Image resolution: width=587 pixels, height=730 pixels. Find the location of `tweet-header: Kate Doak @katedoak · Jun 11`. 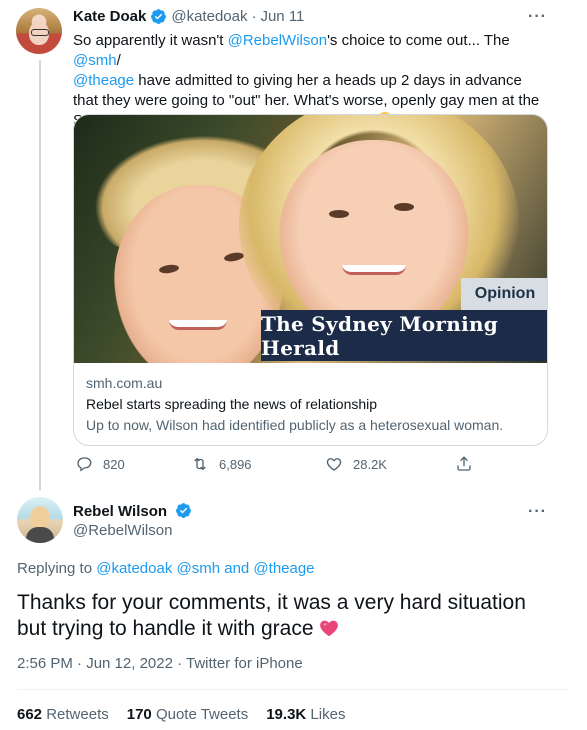

tweet-header: Kate Doak @katedoak · Jun 11 is located at coordinates (188, 16).